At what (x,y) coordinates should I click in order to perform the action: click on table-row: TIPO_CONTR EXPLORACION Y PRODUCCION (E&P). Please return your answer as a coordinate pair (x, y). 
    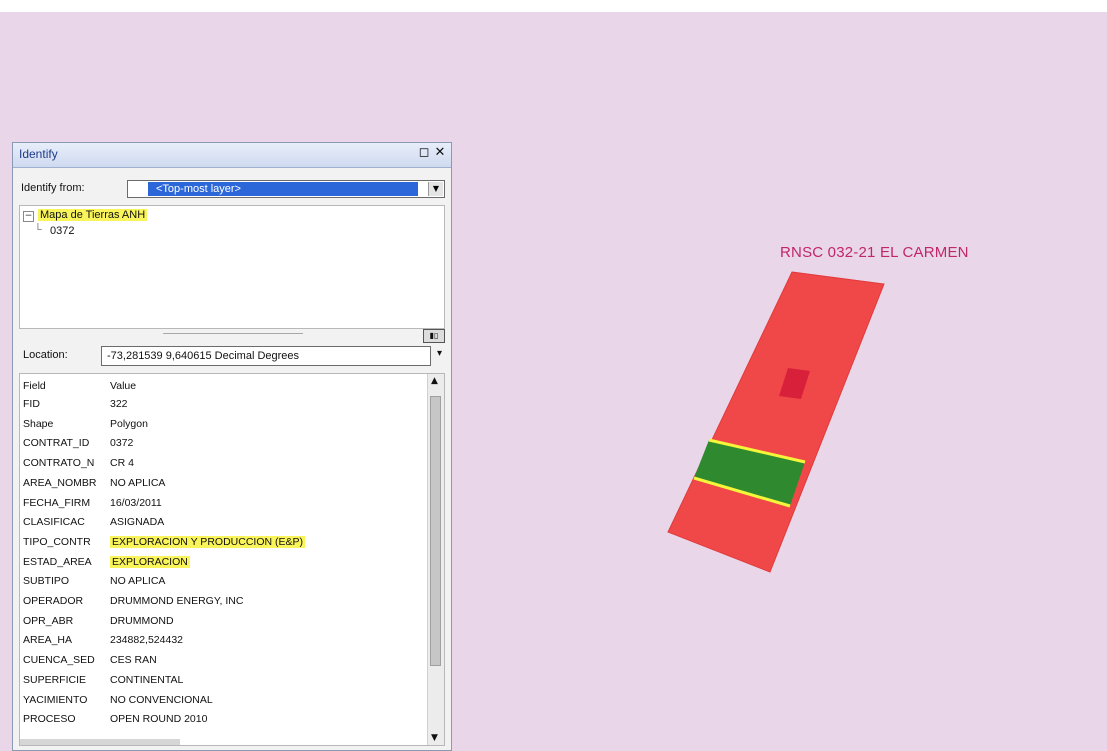
    Looking at the image, I should click on (220, 543).